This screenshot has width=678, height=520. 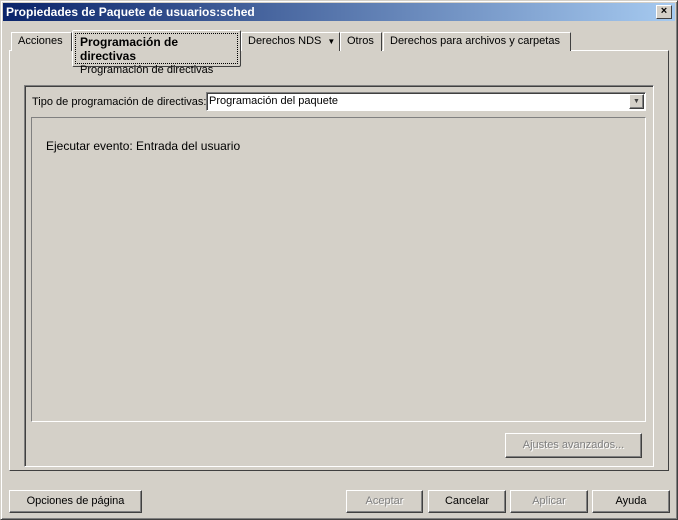 I want to click on type-label: Tipo de programación de directivas:, so click(x=119, y=102).